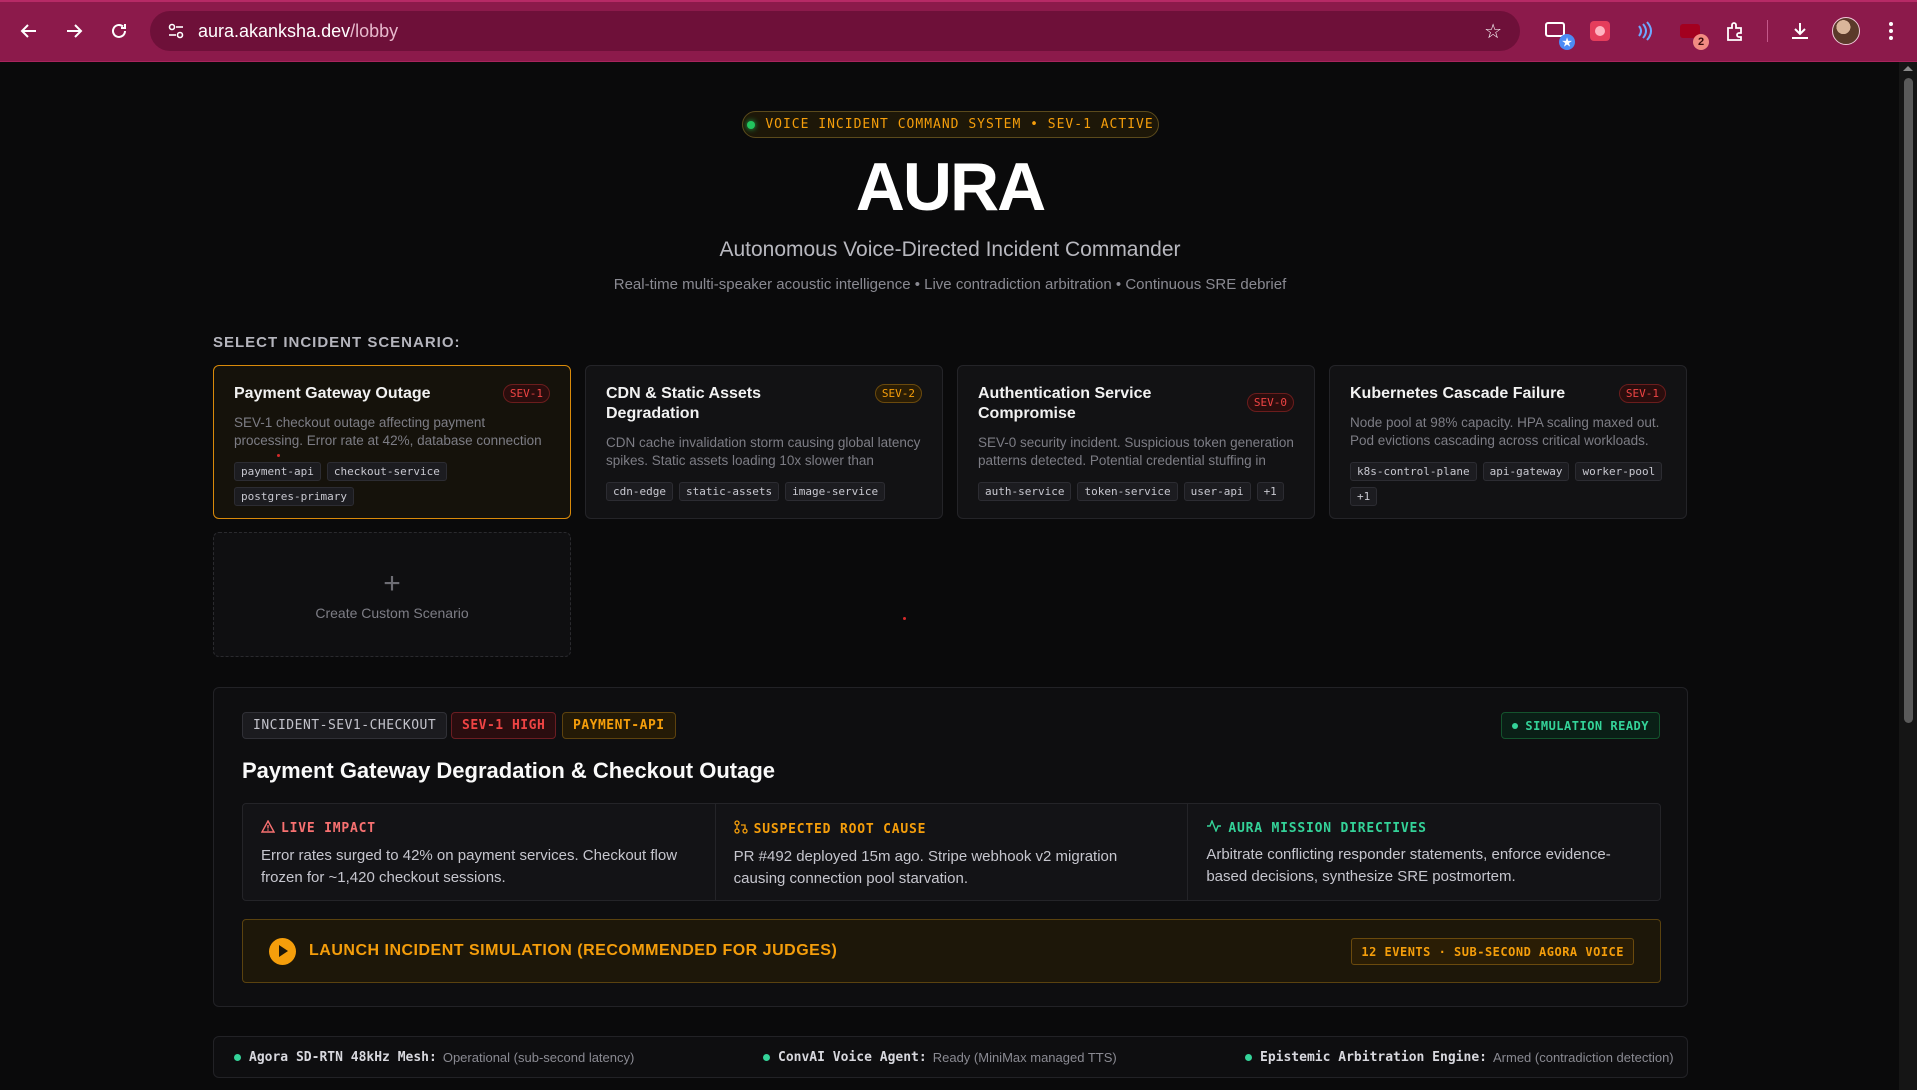 The width and height of the screenshot is (1917, 1090). Describe the element at coordinates (639, 491) in the screenshot. I see `service-tag: cdn-edge` at that location.